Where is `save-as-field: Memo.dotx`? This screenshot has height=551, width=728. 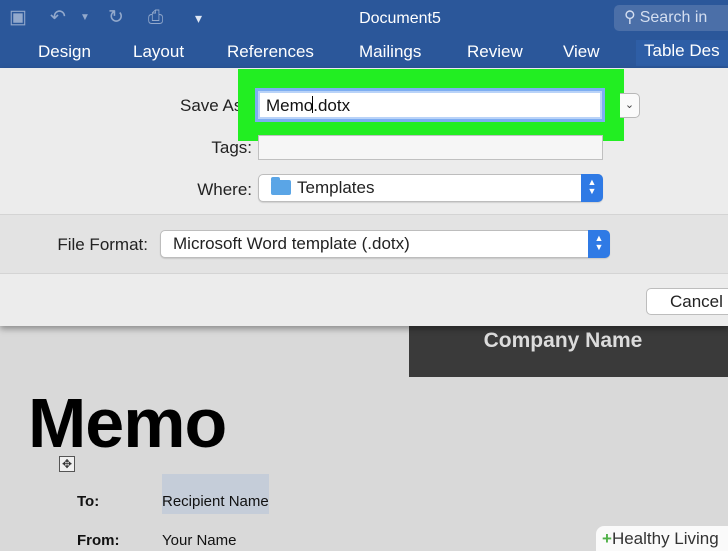
save-as-field: Memo.dotx is located at coordinates (430, 105).